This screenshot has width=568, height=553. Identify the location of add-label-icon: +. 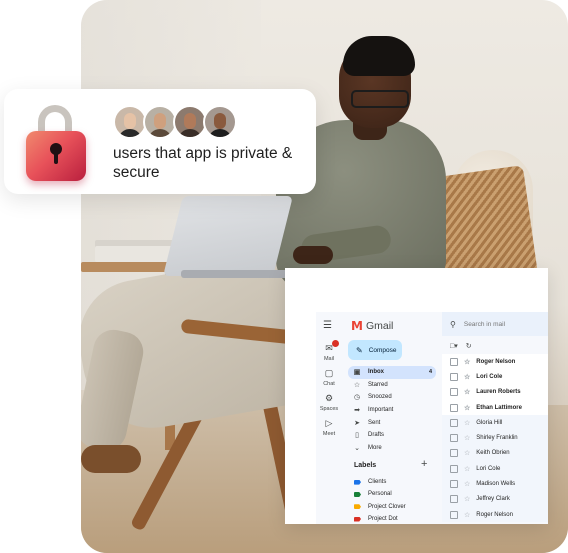
(424, 464).